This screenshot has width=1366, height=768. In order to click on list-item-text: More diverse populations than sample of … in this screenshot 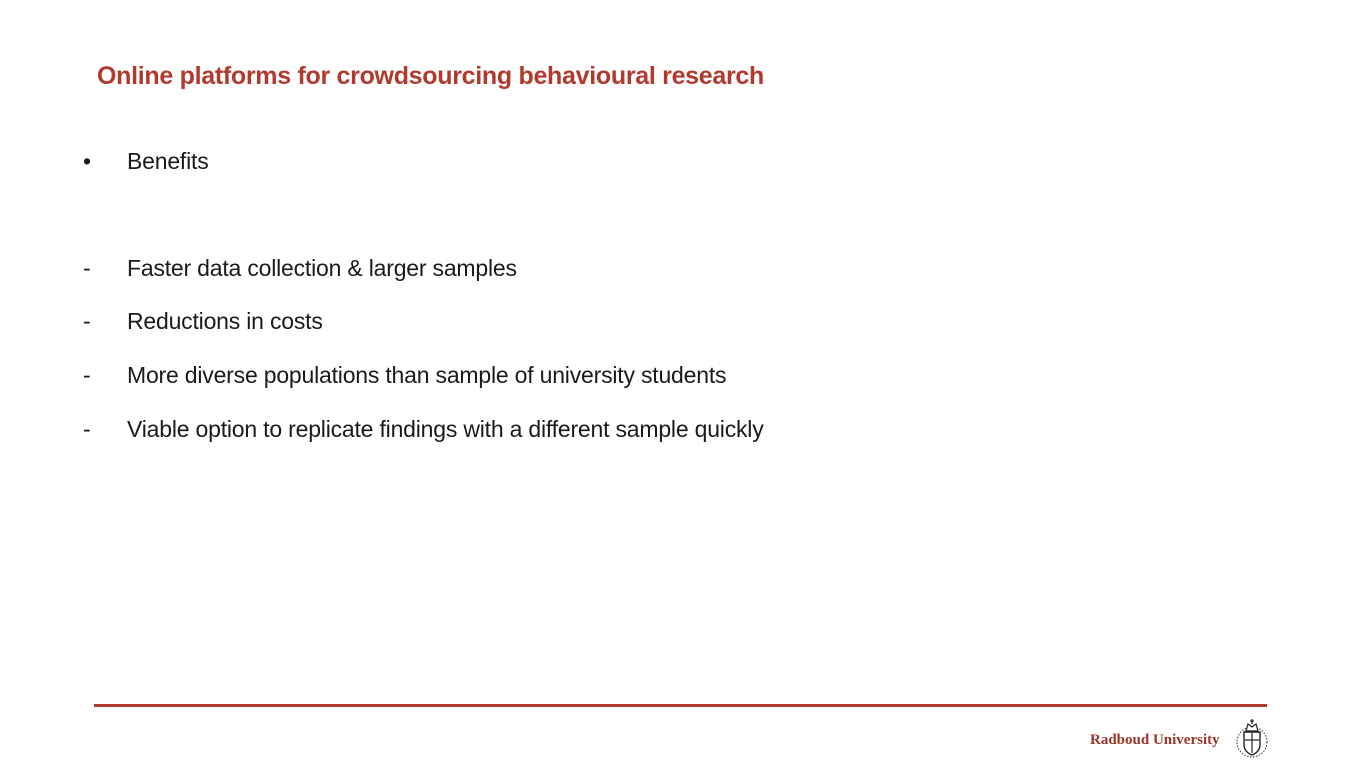, I will do `click(427, 375)`.